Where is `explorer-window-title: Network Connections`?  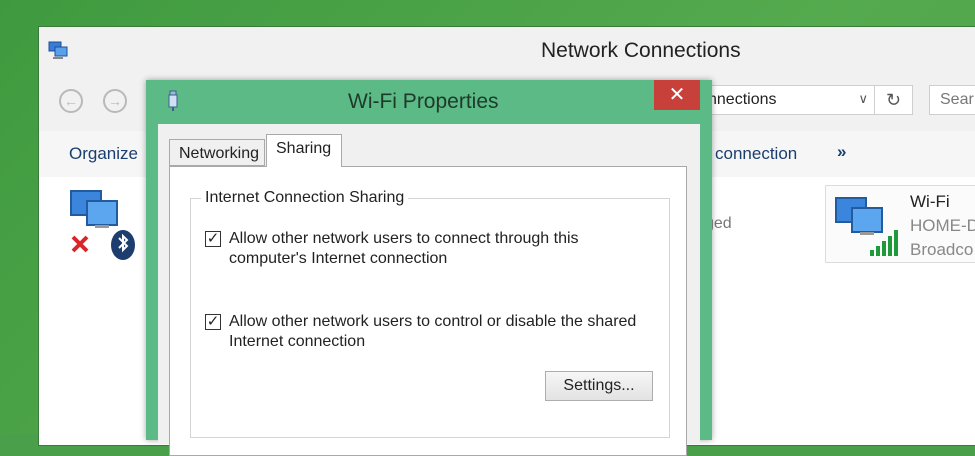
explorer-window-title: Network Connections is located at coordinates (641, 50).